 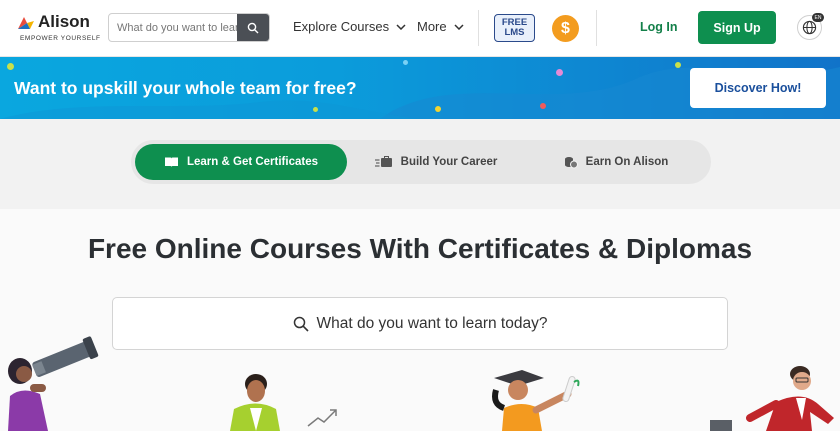 I want to click on header-search, so click(x=189, y=27).